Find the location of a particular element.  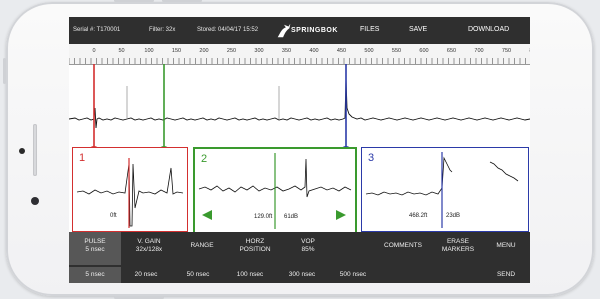

vop-value: 85% is located at coordinates (308, 249).